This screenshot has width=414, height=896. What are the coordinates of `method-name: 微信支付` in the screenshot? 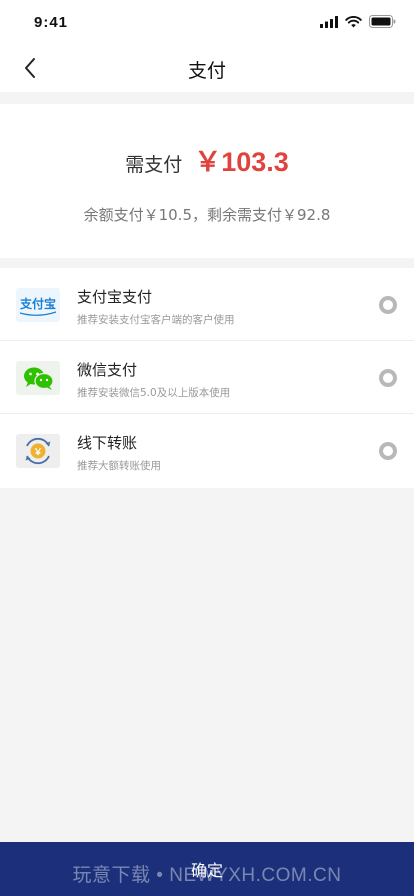 It's located at (107, 370).